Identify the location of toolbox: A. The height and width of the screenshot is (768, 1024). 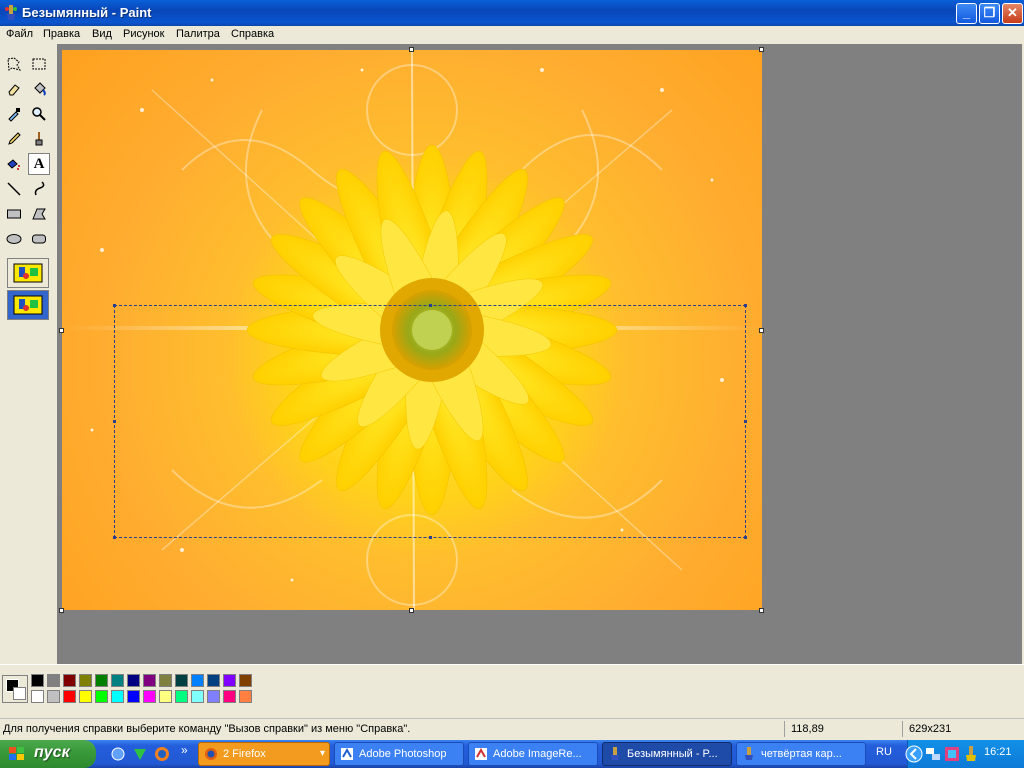
(29, 354).